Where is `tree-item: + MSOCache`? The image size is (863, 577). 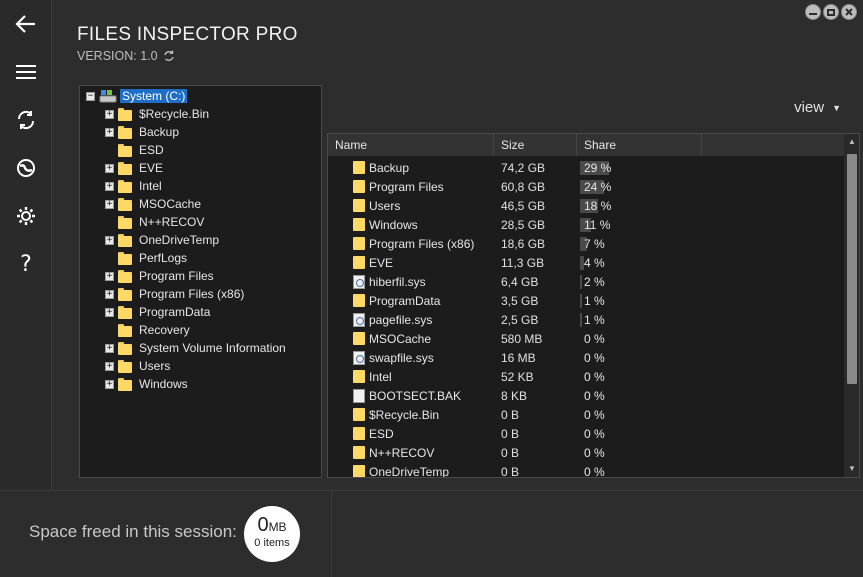 tree-item: + MSOCache is located at coordinates (154, 204).